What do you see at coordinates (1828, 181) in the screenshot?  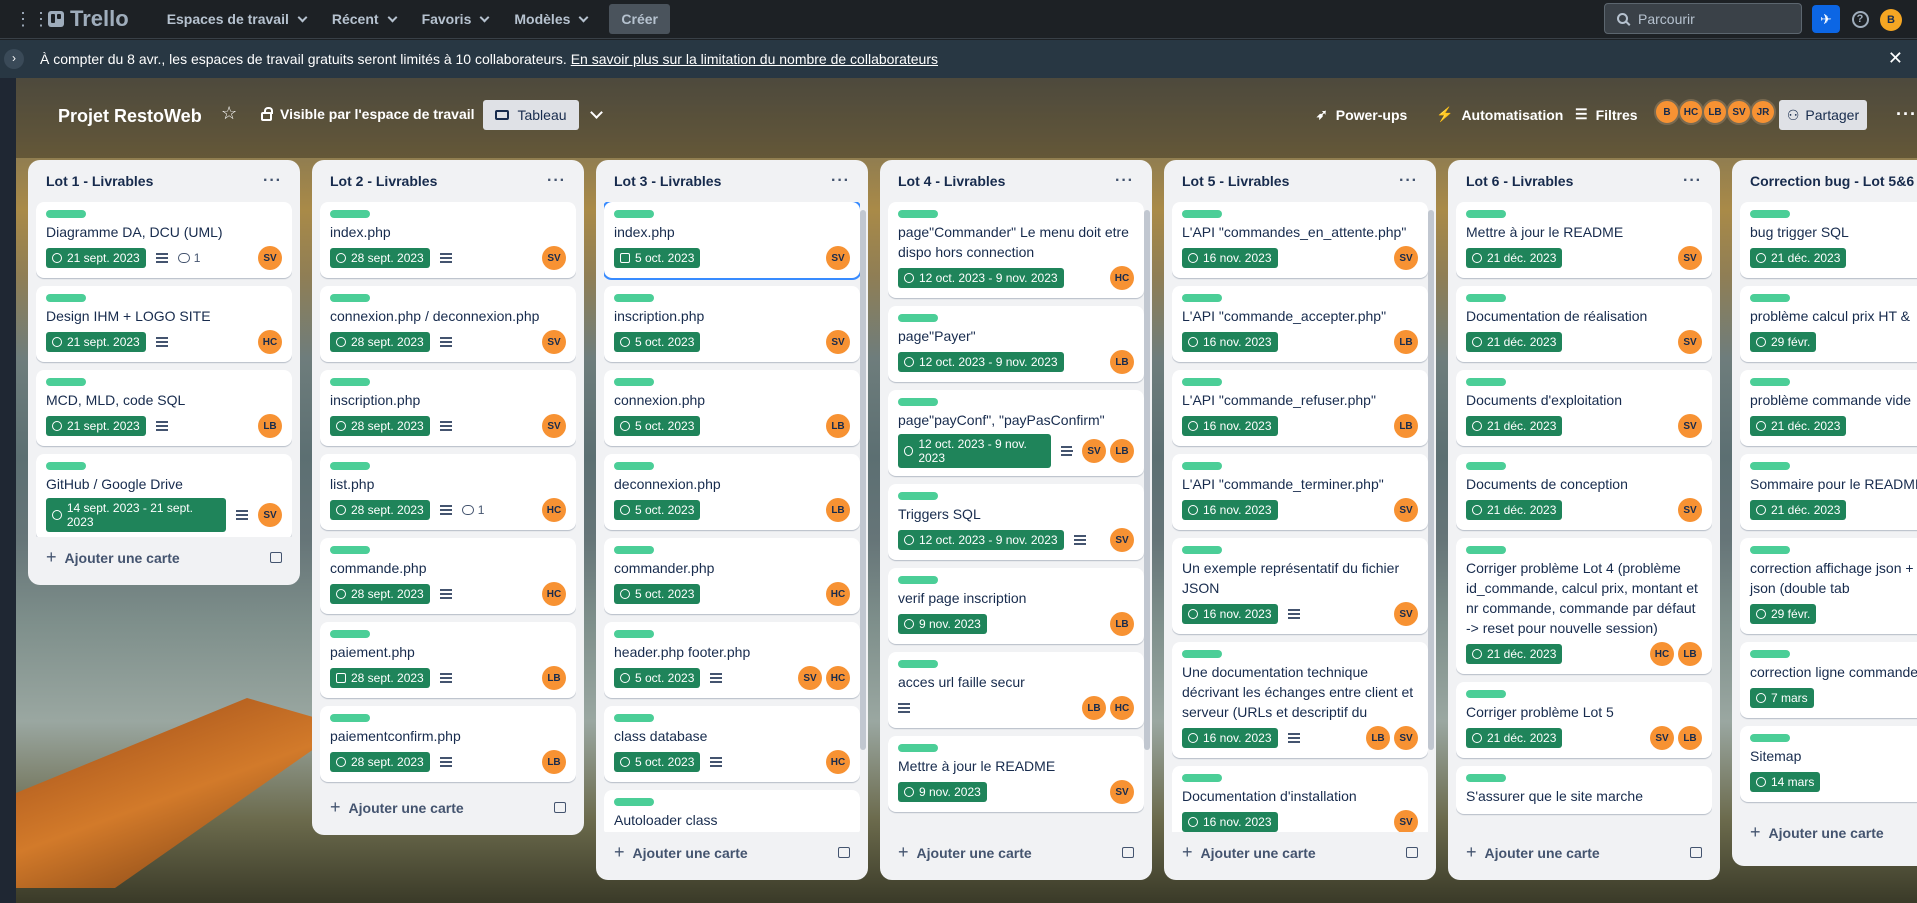 I see `list-header: Correction bug - Lot 5&6···` at bounding box center [1828, 181].